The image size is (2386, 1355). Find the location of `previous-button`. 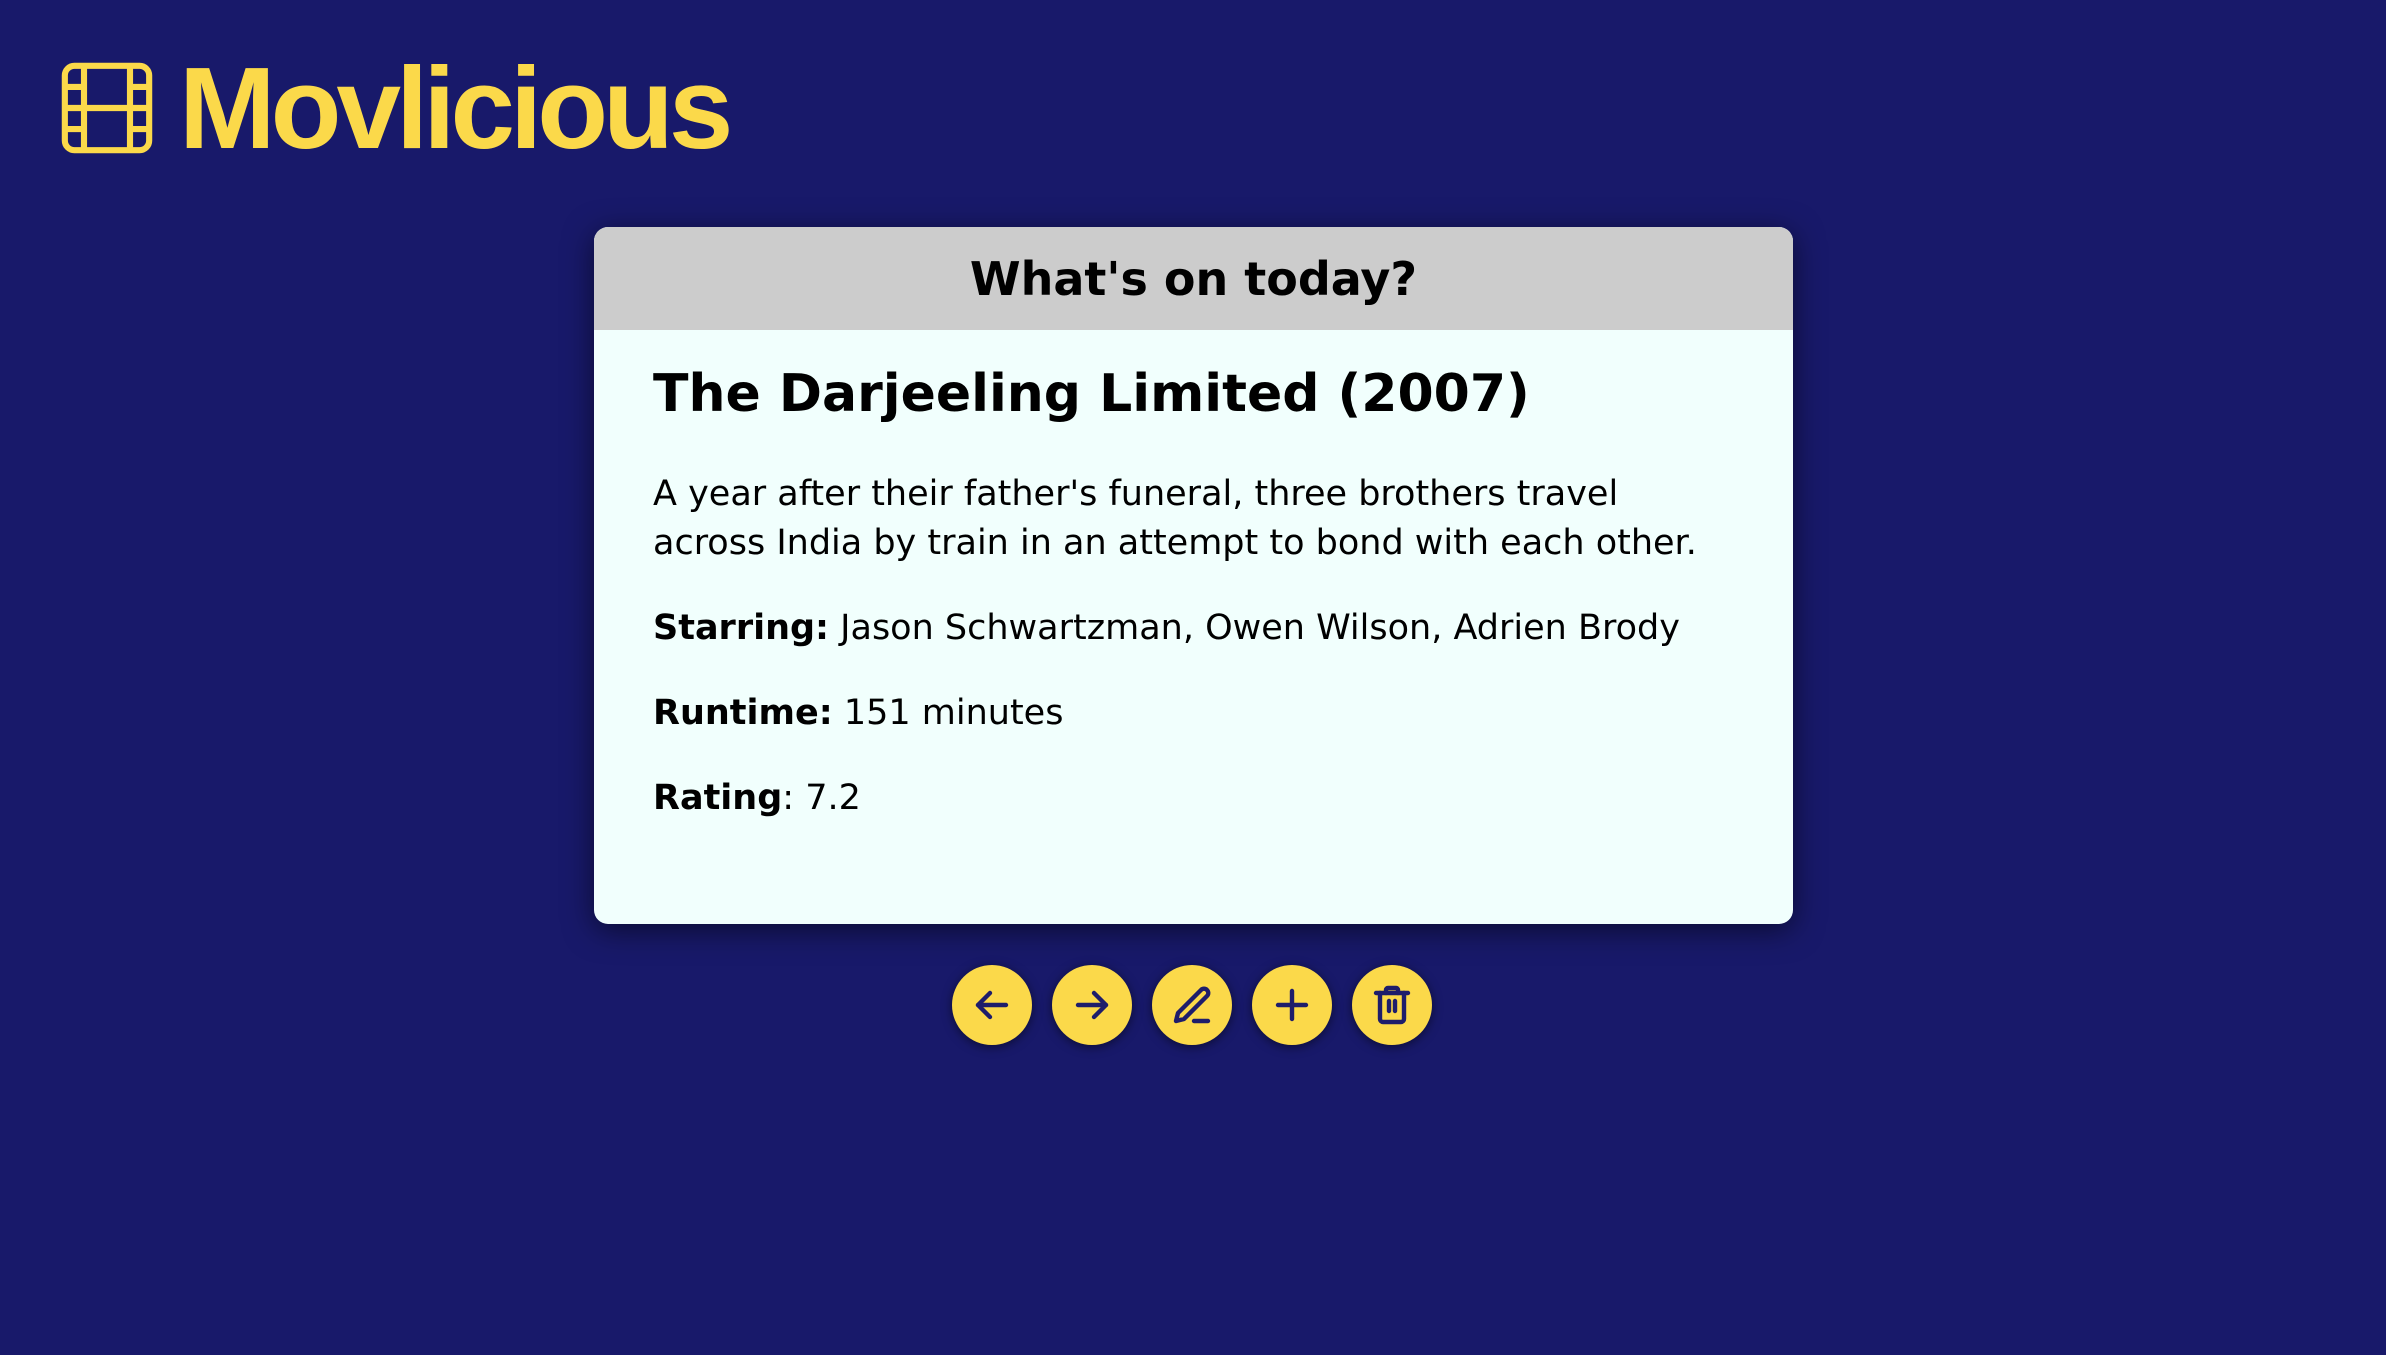

previous-button is located at coordinates (992, 1005).